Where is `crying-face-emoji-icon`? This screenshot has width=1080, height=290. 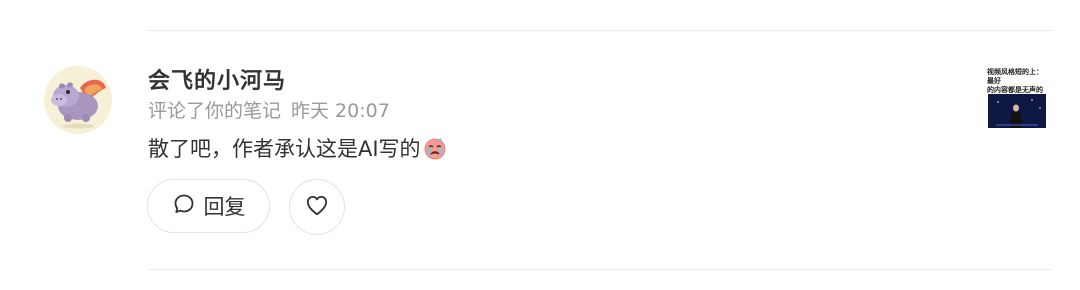 crying-face-emoji-icon is located at coordinates (435, 148).